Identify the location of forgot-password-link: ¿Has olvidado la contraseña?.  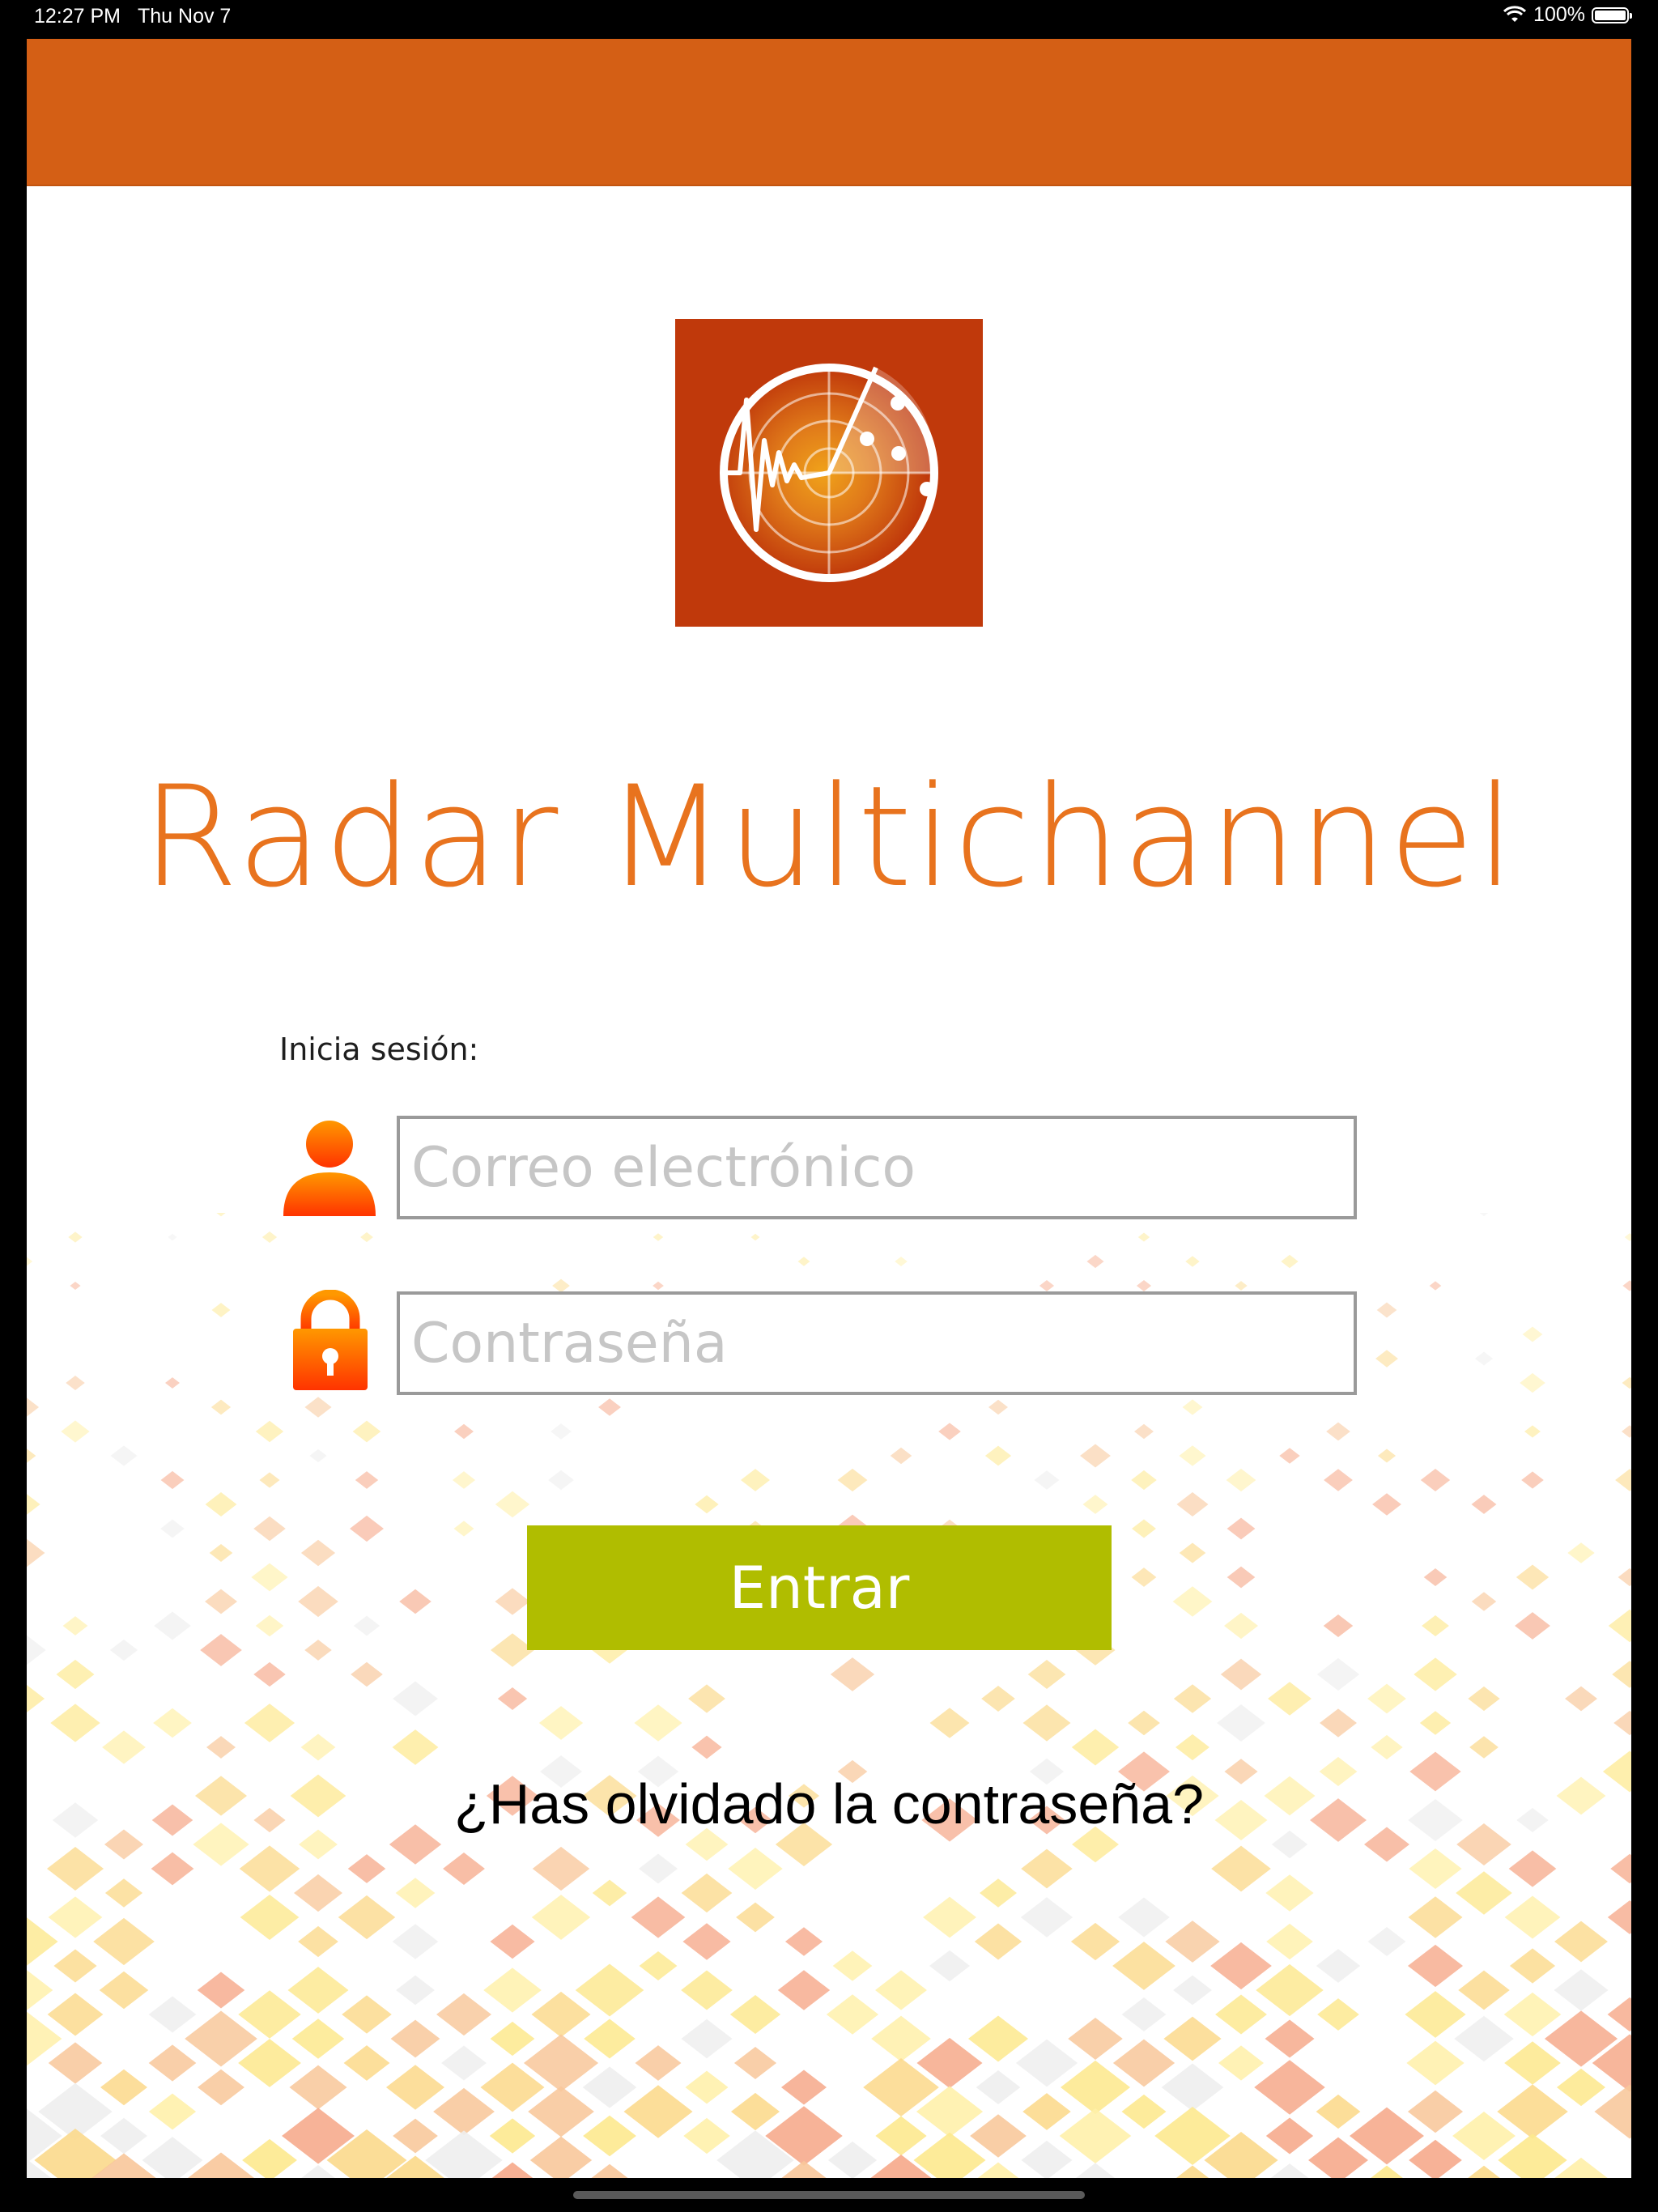
(829, 1804).